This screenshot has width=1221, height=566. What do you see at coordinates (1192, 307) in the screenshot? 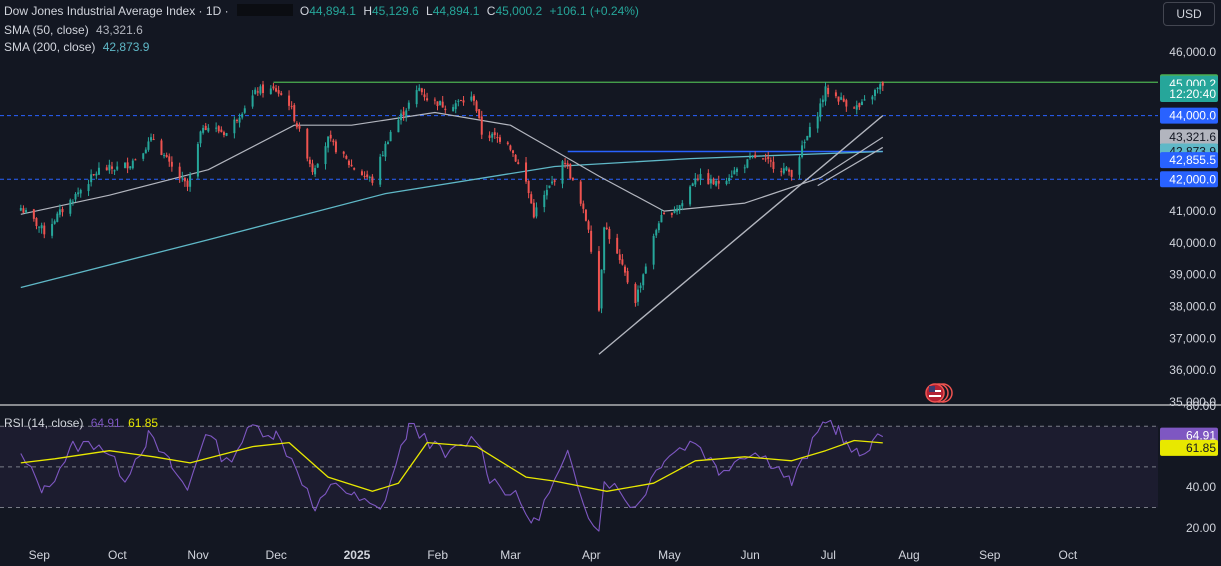
I see `price-axis-tick: 38,000.0` at bounding box center [1192, 307].